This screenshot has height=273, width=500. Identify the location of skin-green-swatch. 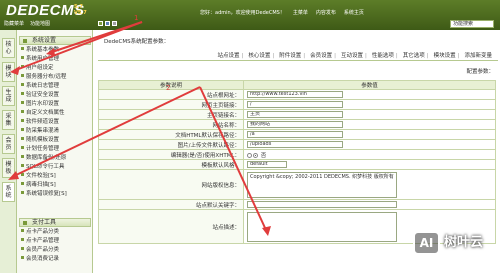
(100, 23).